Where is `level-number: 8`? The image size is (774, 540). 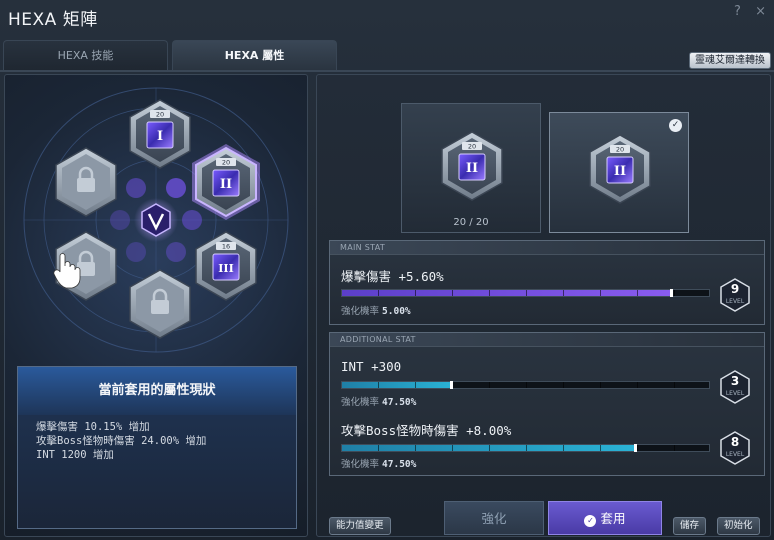
level-number: 8 is located at coordinates (735, 442).